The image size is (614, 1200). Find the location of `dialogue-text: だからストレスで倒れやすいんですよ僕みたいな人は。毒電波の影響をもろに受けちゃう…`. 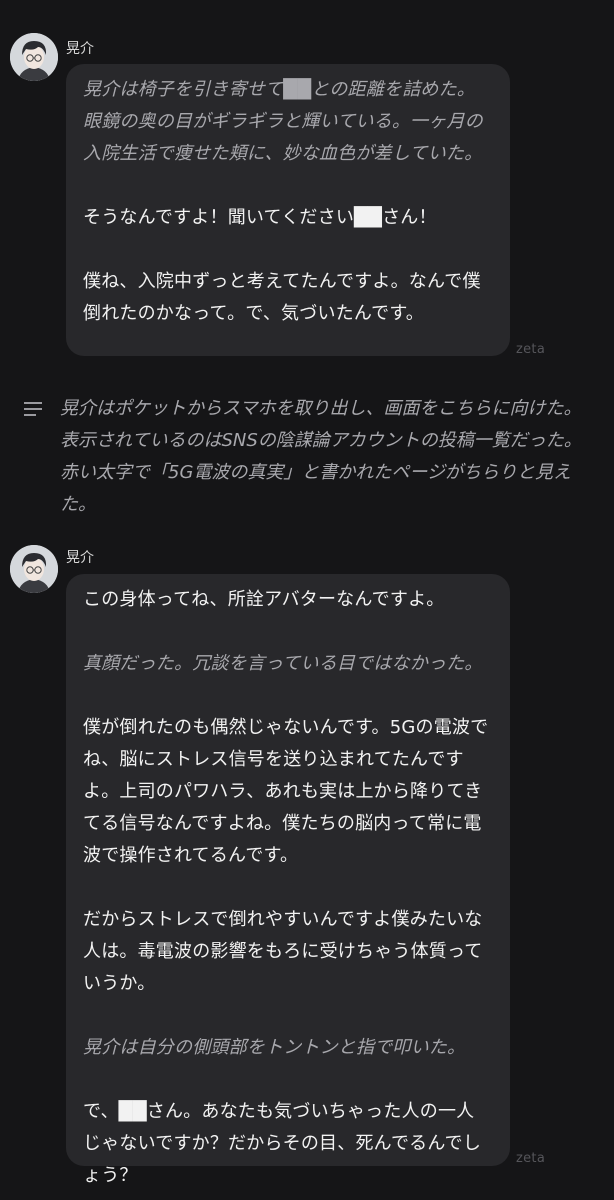

dialogue-text: だからストレスで倒れやすいんですよ僕みたいな人は。毒電波の影響をもろに受けちゃう… is located at coordinates (283, 951).